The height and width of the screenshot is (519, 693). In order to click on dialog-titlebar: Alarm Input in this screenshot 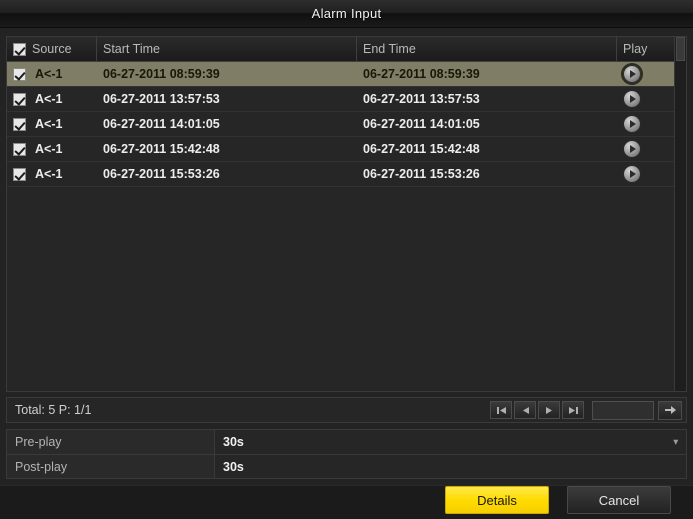, I will do `click(346, 14)`.